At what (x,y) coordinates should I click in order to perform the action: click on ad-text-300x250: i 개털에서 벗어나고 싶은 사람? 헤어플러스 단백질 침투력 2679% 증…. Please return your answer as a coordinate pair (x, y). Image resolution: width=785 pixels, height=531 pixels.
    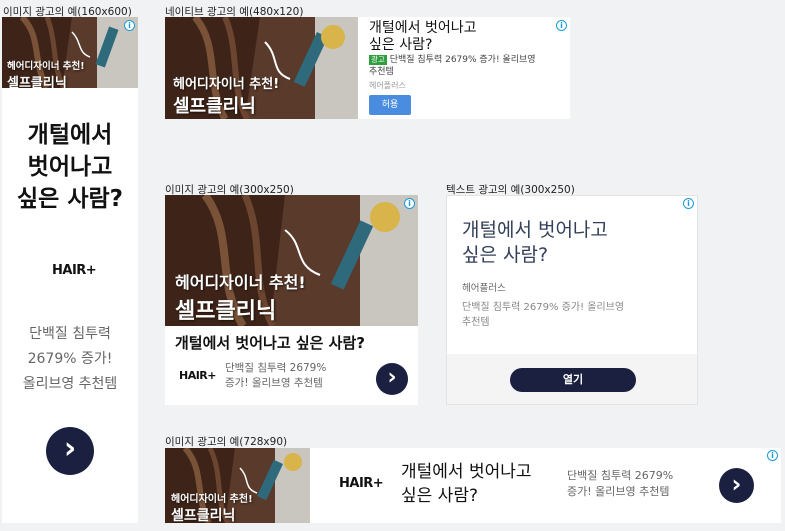
    Looking at the image, I should click on (572, 300).